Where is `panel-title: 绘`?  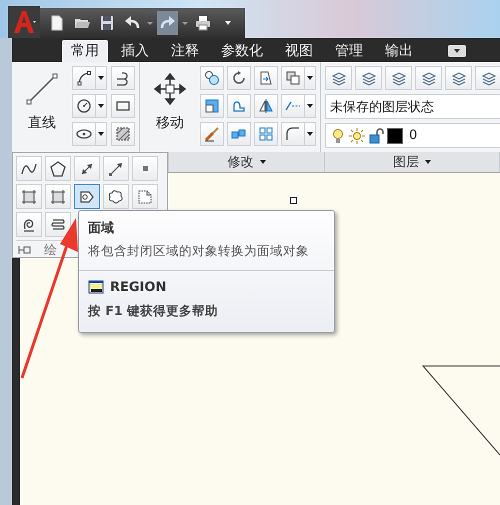 panel-title: 绘 is located at coordinates (50, 250).